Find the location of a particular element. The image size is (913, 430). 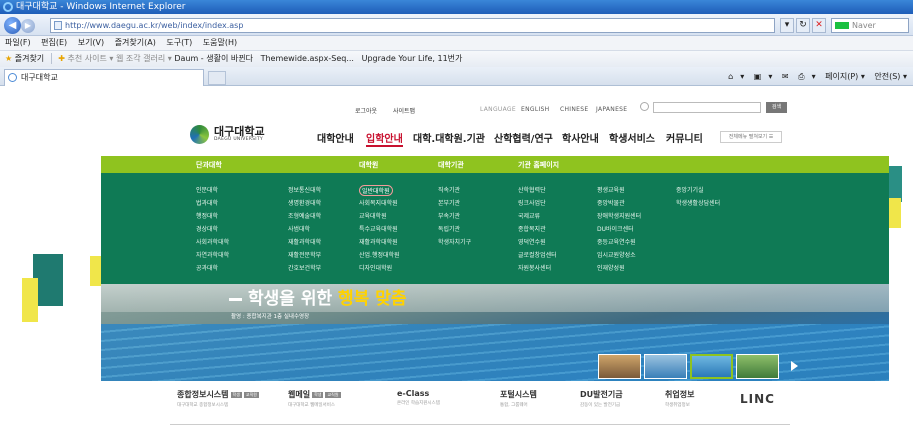

mega-menu-item: 링크사업단 is located at coordinates (532, 202).